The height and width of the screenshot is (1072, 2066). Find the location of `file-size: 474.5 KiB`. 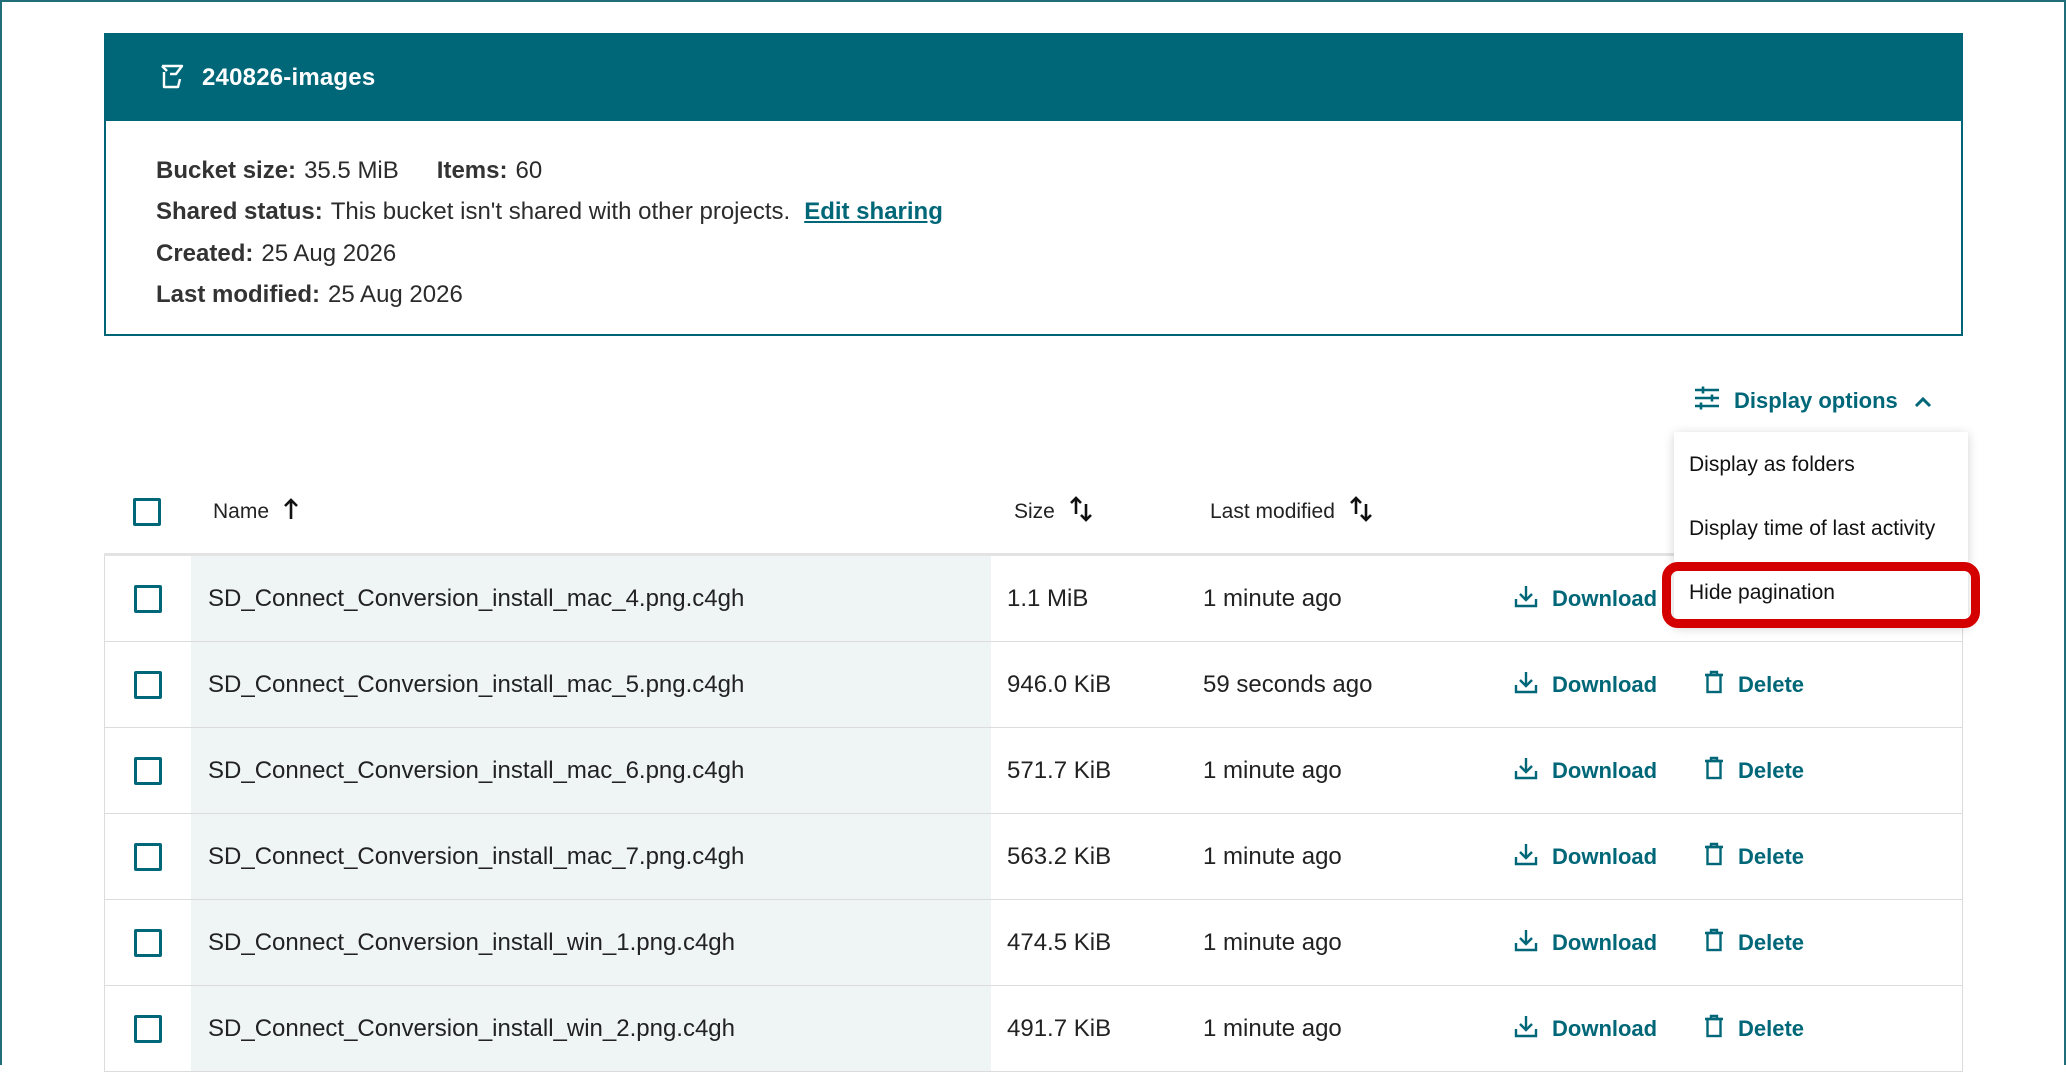

file-size: 474.5 KiB is located at coordinates (1059, 942).